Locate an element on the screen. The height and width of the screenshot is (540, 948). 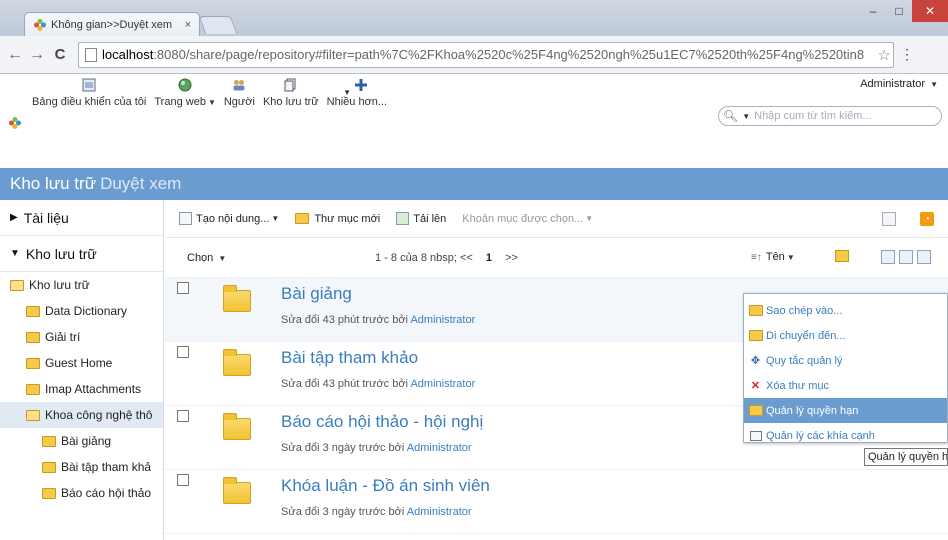
tree-item: Giải trí is located at coordinates (81, 337).